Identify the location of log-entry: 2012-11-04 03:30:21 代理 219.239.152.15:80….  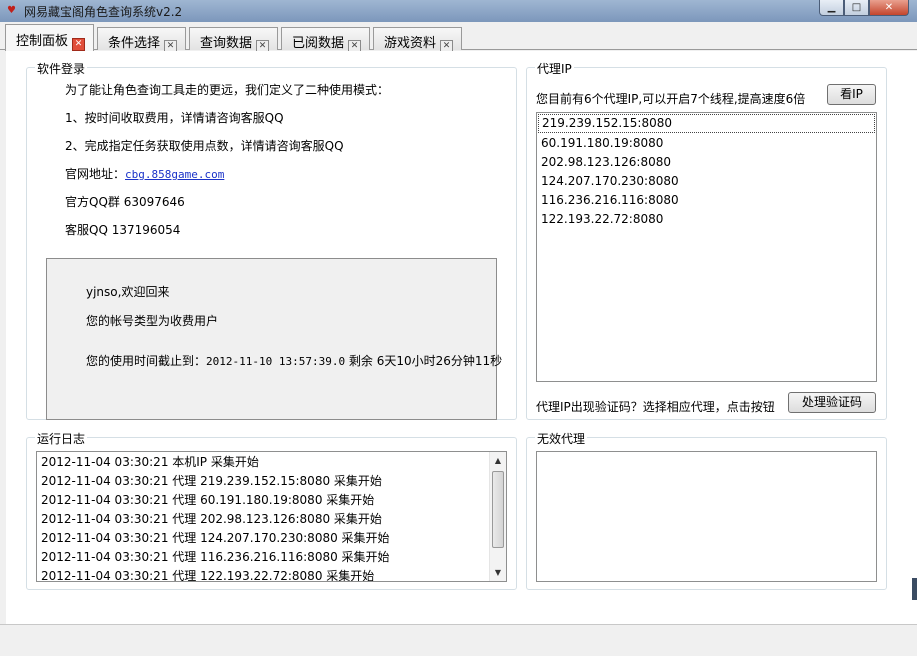
(211, 481).